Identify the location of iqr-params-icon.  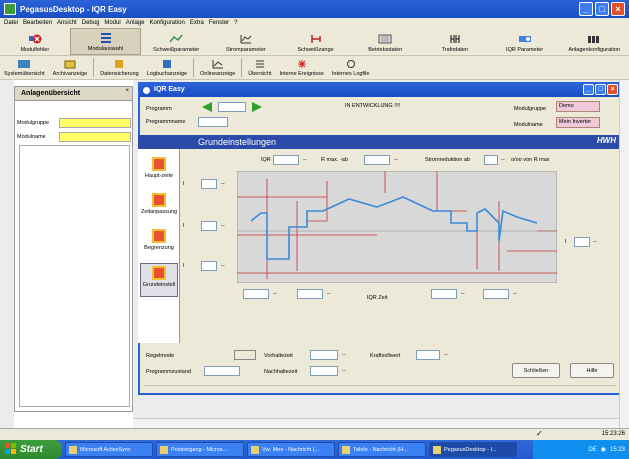
(524, 39).